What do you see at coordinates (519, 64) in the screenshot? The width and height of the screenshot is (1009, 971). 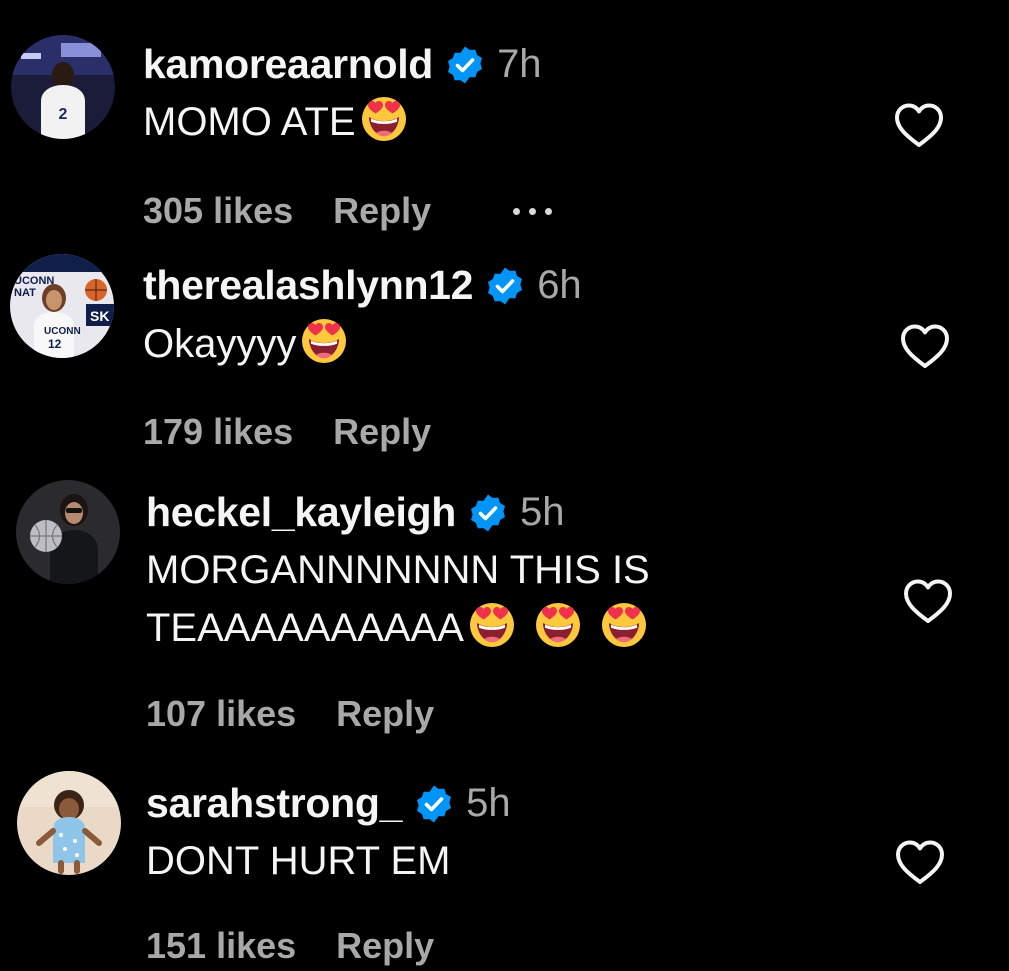 I see `timestamp: 7h` at bounding box center [519, 64].